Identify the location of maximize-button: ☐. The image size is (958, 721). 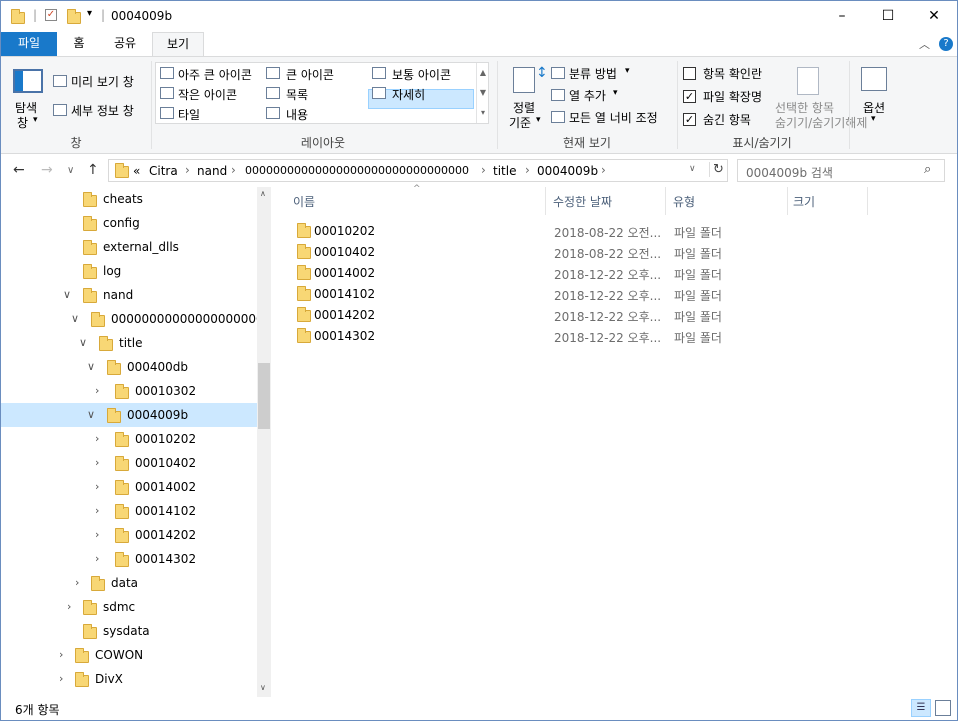
(888, 16).